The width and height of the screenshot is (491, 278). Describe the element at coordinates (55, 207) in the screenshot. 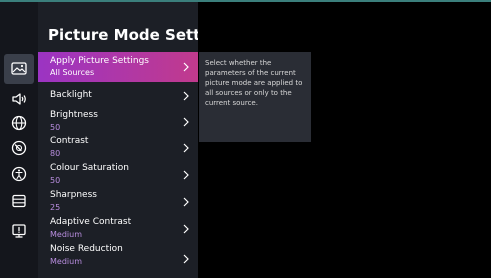

I see `menu-item-value: 25` at that location.